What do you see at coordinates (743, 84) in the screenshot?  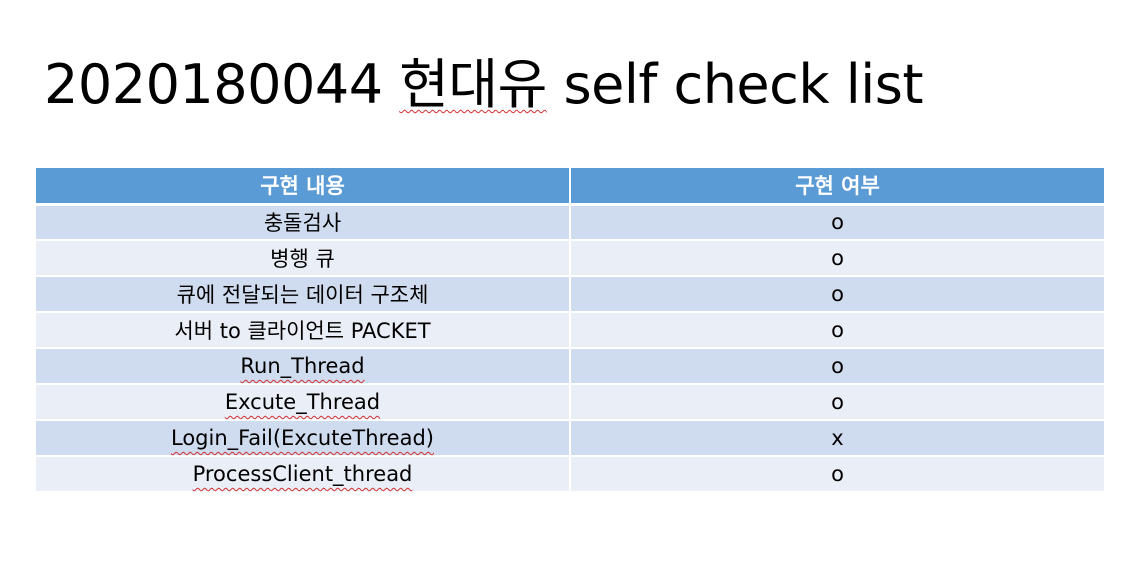 I see `title-suffix: self check list` at bounding box center [743, 84].